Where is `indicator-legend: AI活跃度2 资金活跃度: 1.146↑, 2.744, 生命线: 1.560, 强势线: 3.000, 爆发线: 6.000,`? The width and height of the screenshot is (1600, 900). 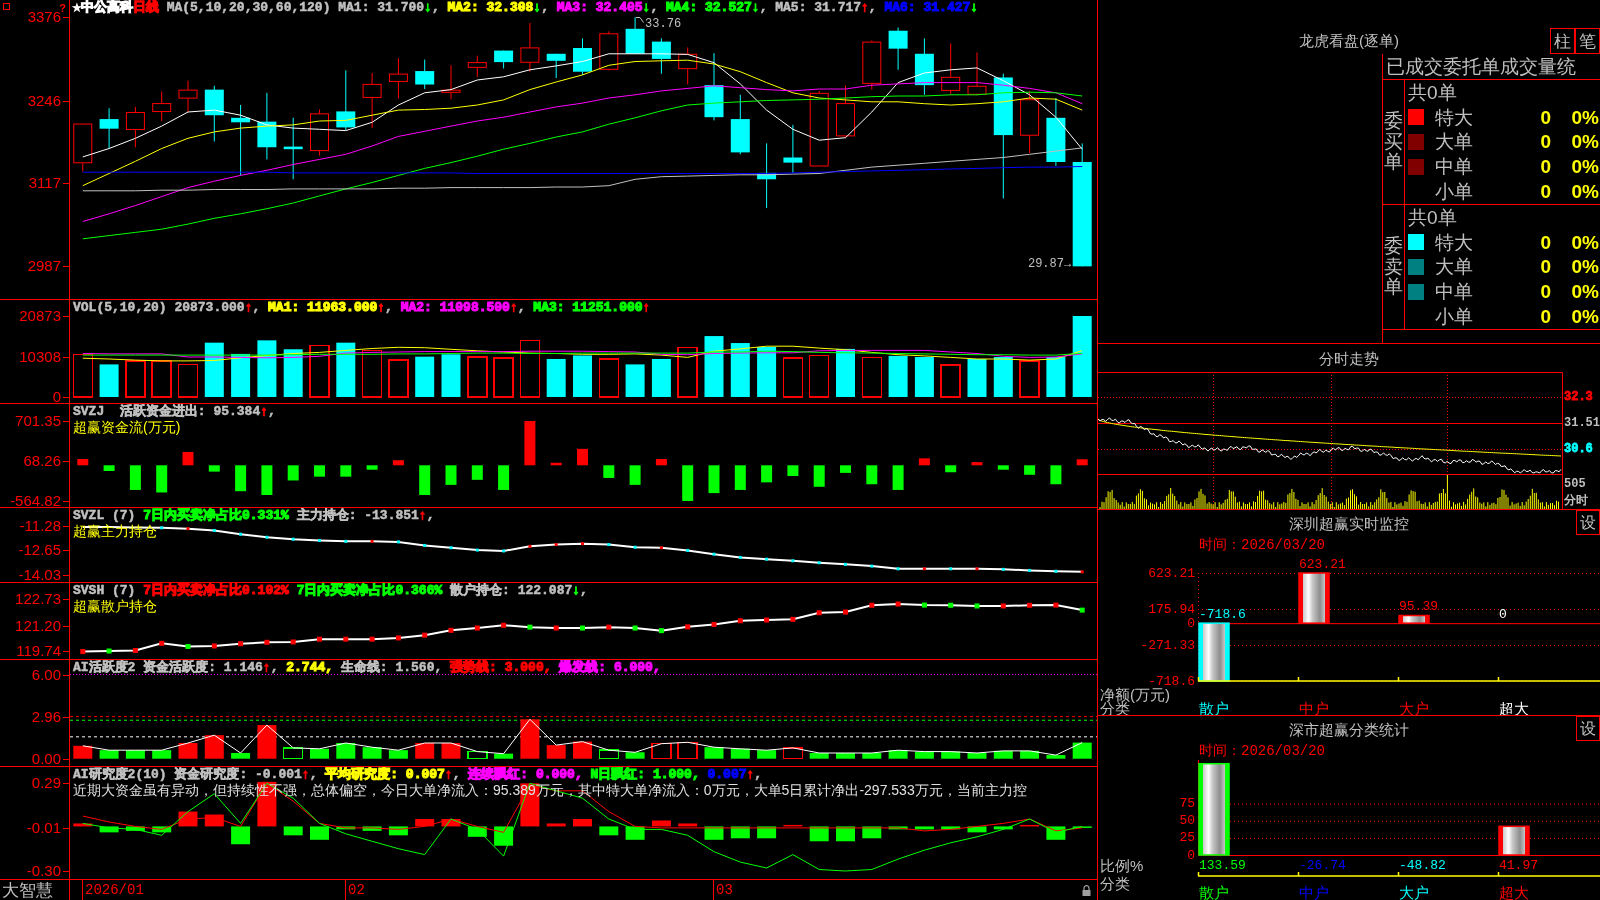 indicator-legend: AI活跃度2 资金活跃度: 1.146↑, 2.744, 生命线: 1.560, 强势线: 3.000, 爆发线: 6.000, is located at coordinates (367, 668).